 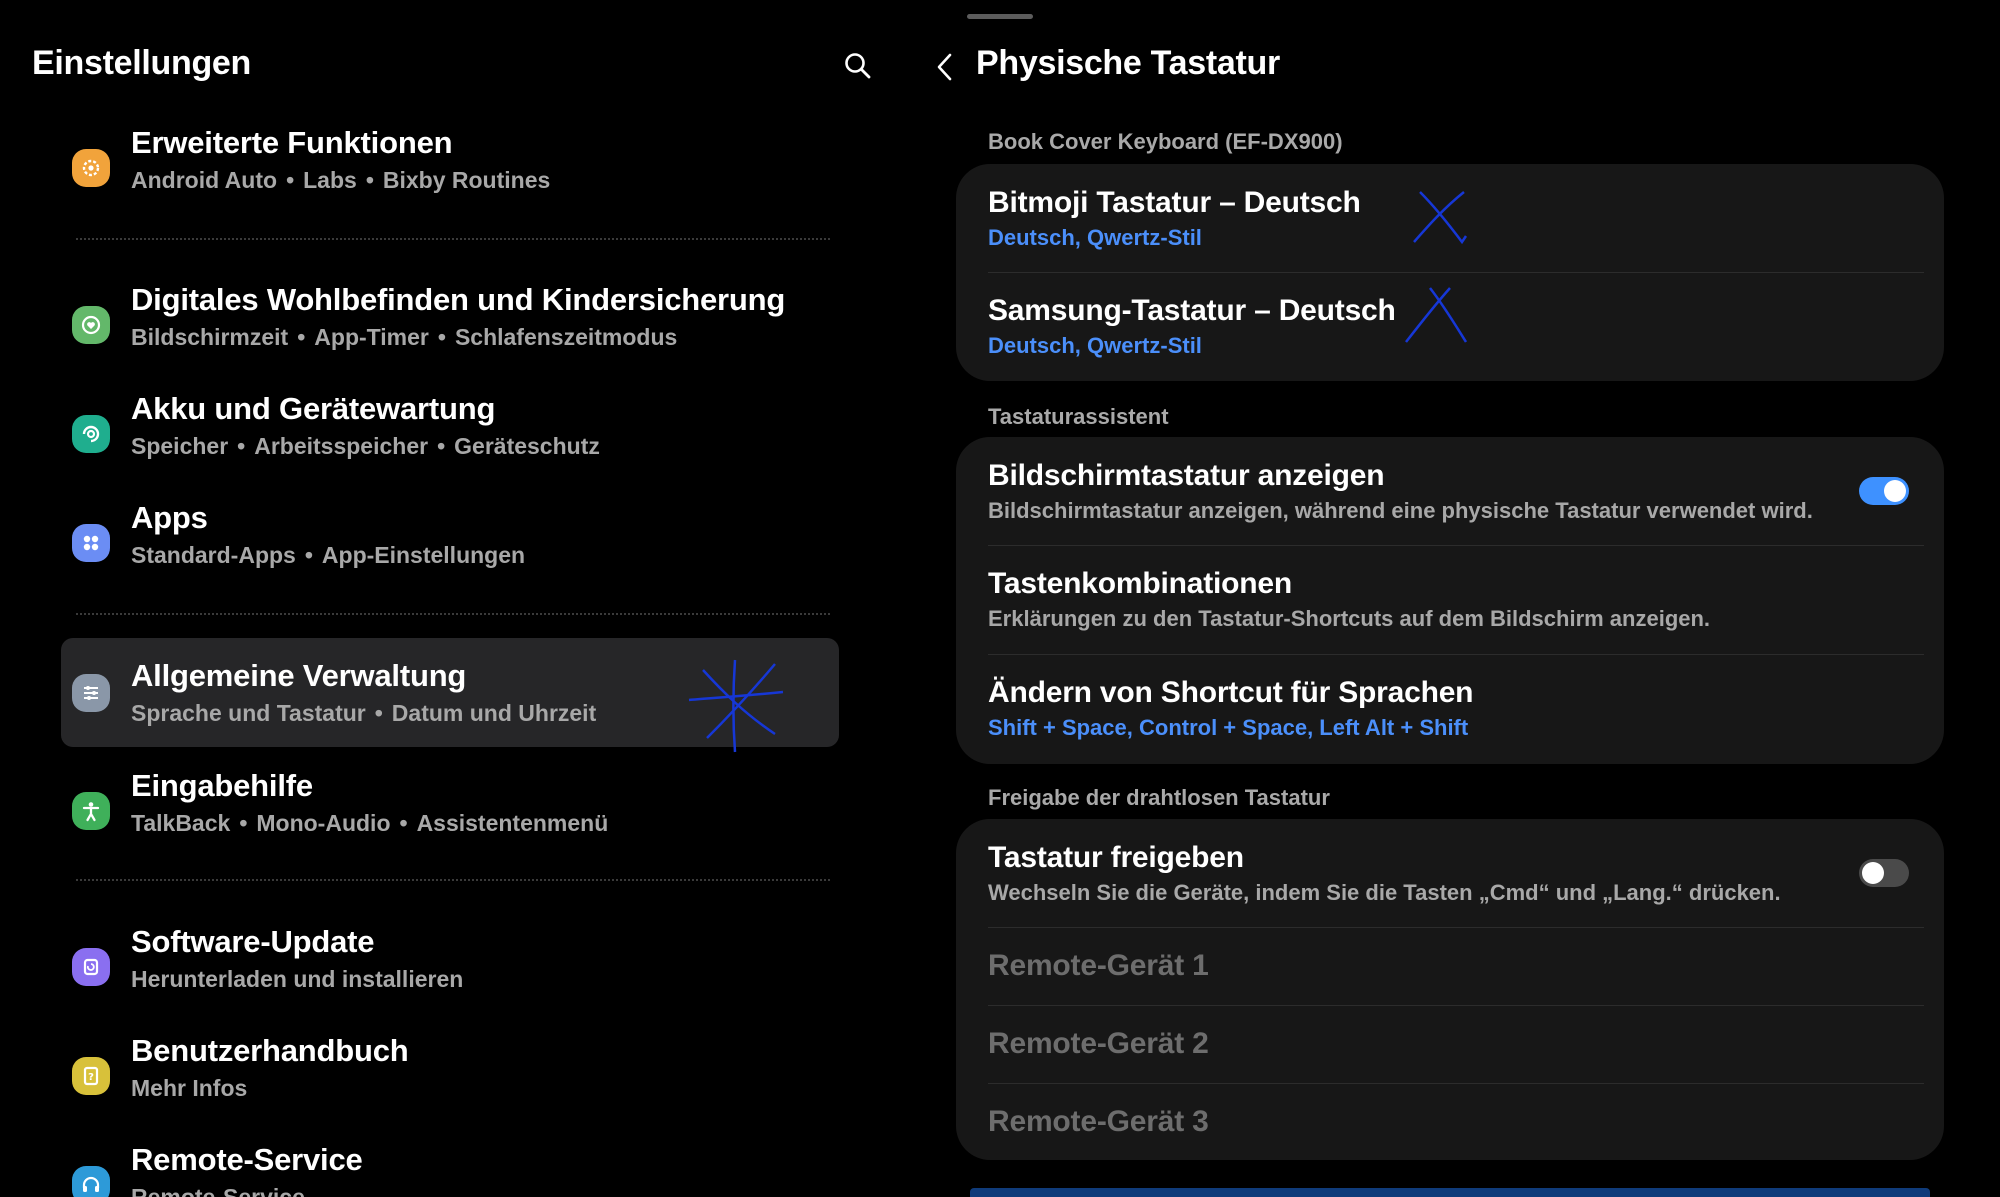 I want to click on gear-plus-icon, so click(x=91, y=168).